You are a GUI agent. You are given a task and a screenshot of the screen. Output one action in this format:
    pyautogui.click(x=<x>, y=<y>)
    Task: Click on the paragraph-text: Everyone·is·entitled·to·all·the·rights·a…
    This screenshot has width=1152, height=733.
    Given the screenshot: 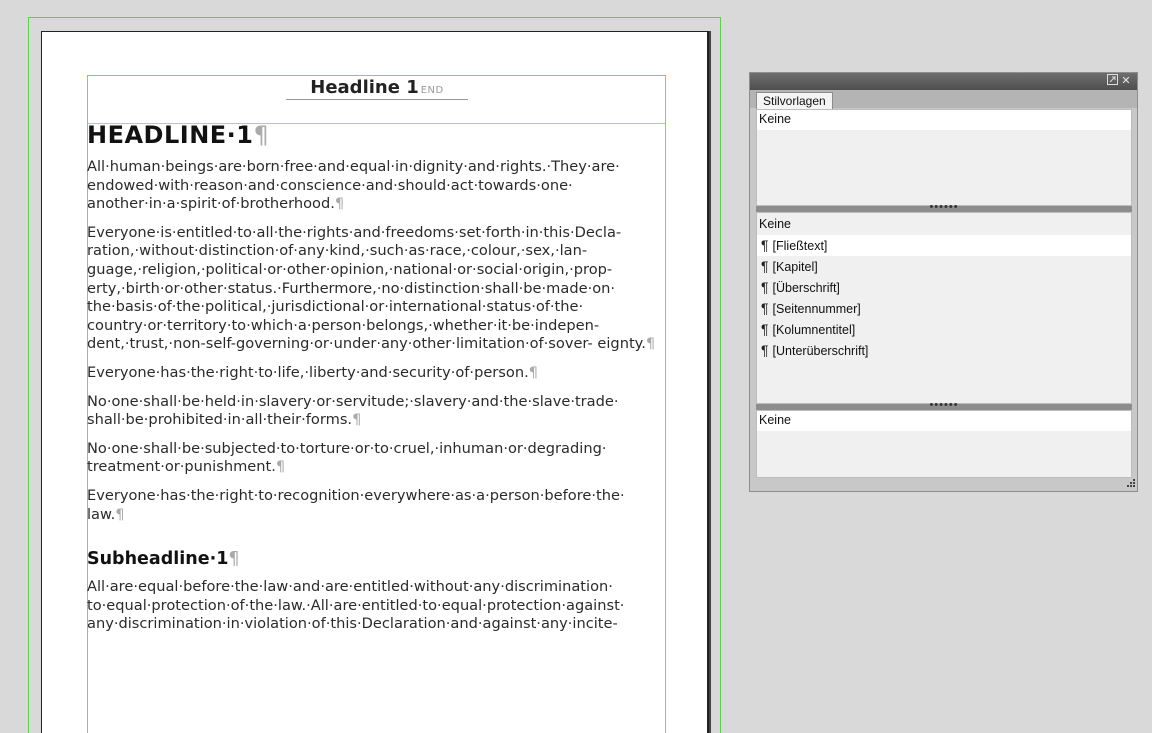 What is the action you would take?
    pyautogui.click(x=366, y=288)
    